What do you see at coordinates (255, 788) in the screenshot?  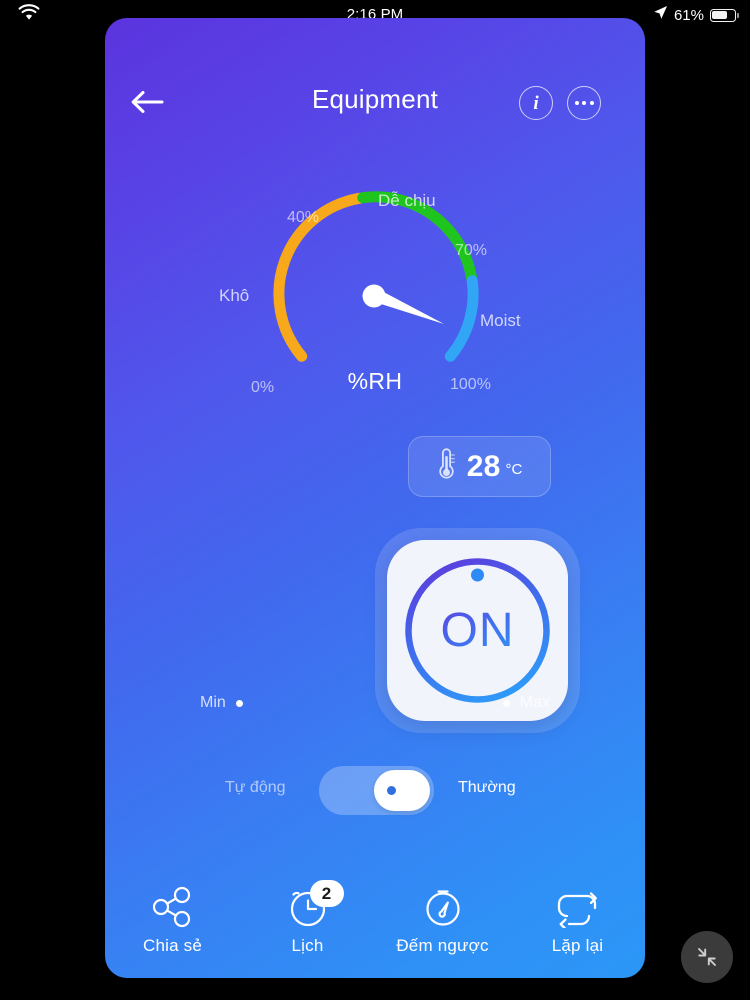 I see `mode-auto-label: Tự động` at bounding box center [255, 788].